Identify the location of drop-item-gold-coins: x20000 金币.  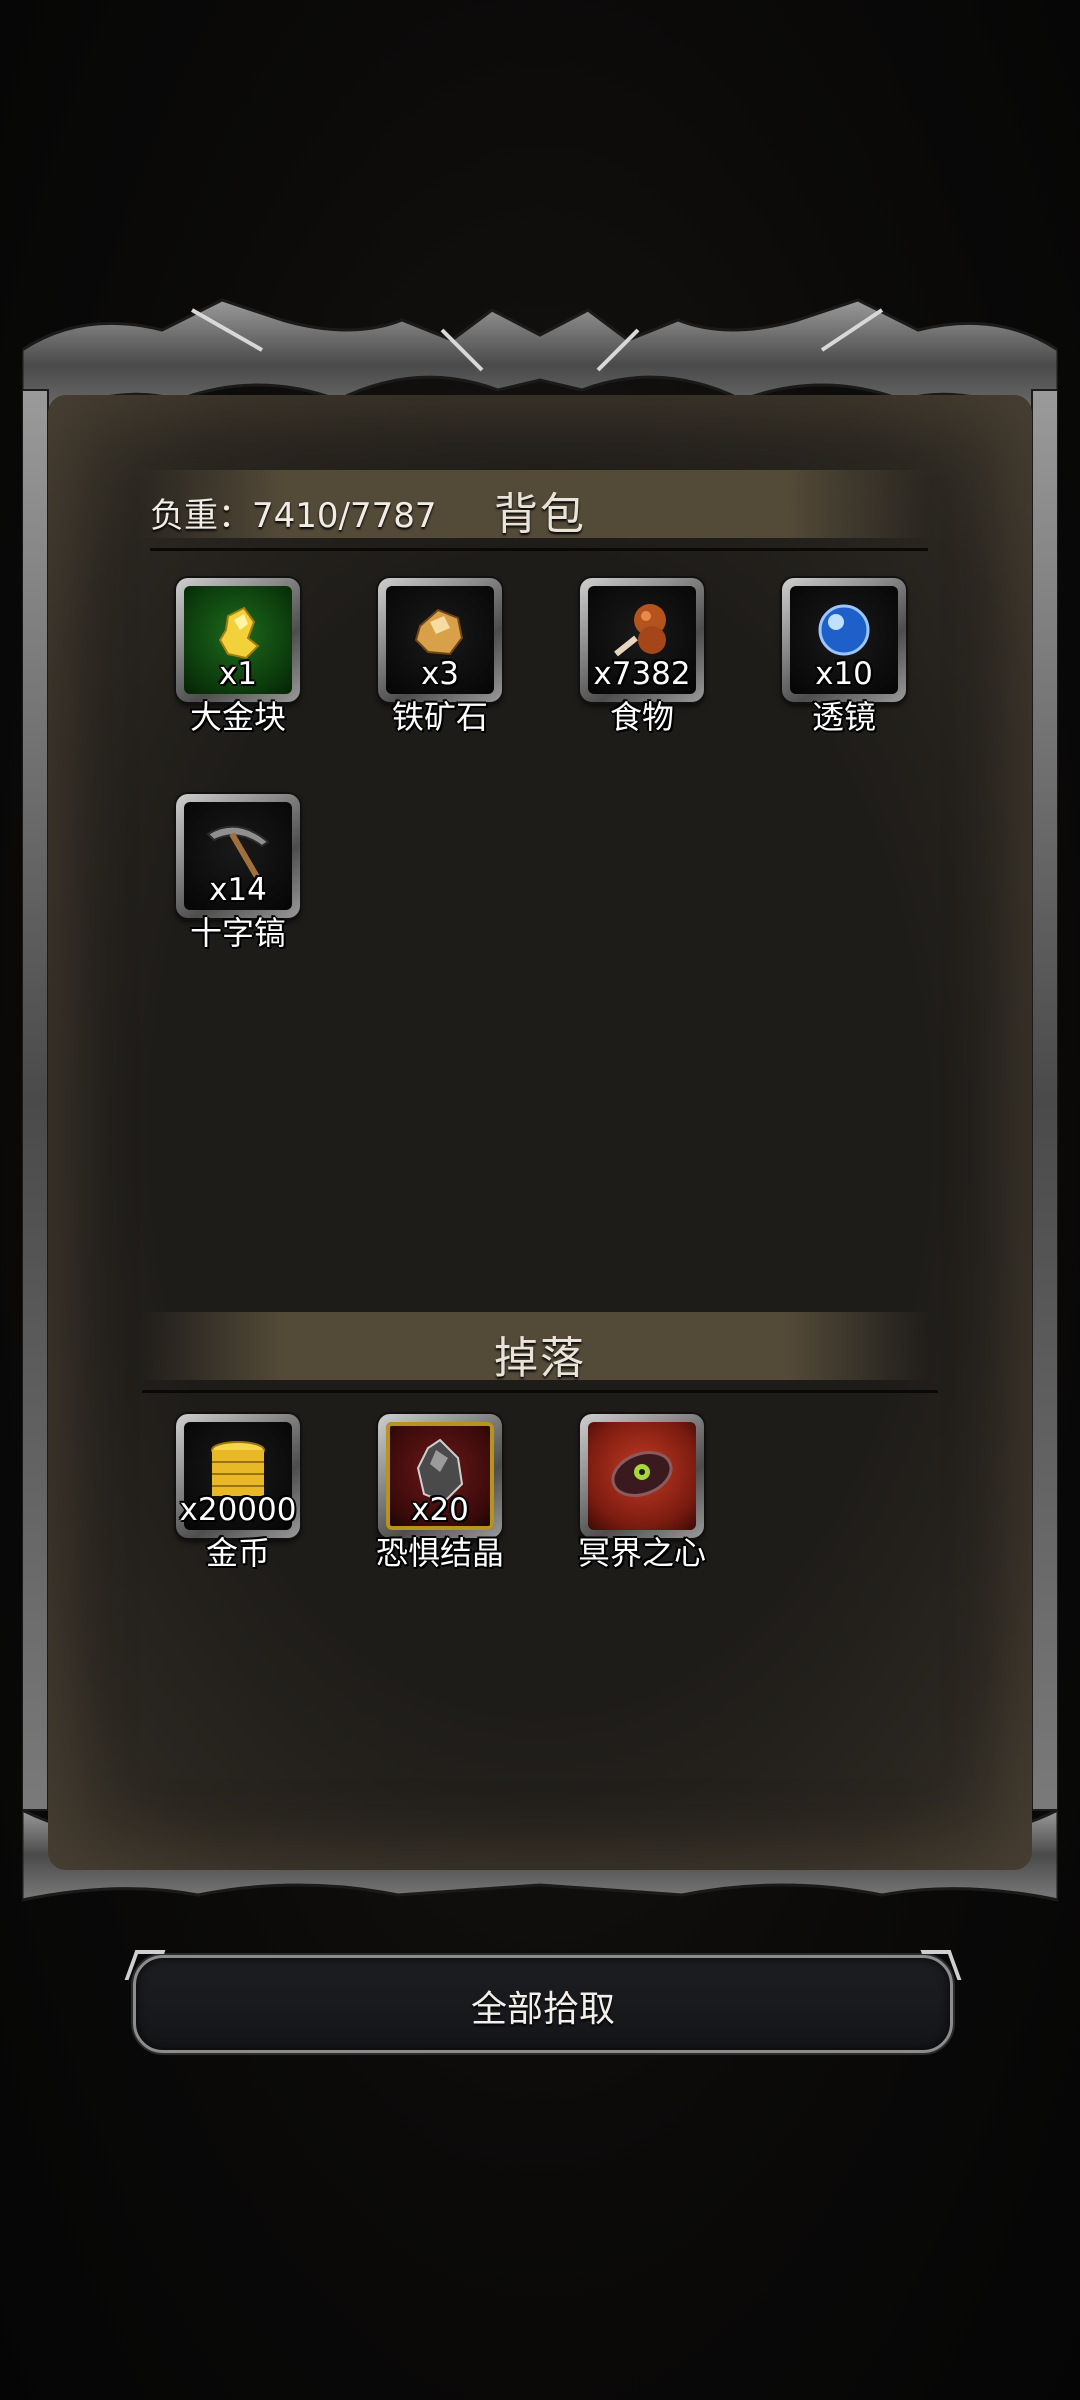
(238, 1493).